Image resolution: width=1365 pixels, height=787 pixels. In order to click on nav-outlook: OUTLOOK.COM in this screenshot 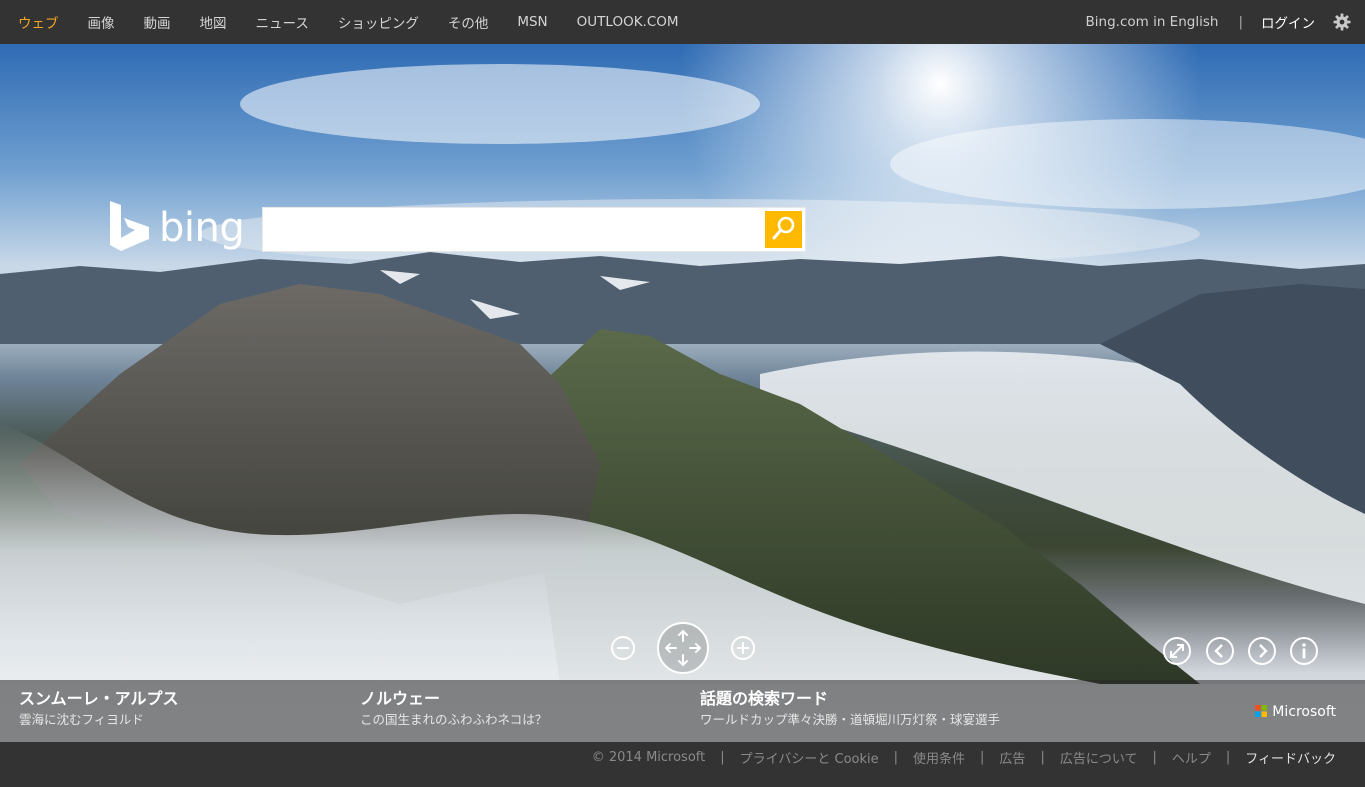, I will do `click(628, 22)`.